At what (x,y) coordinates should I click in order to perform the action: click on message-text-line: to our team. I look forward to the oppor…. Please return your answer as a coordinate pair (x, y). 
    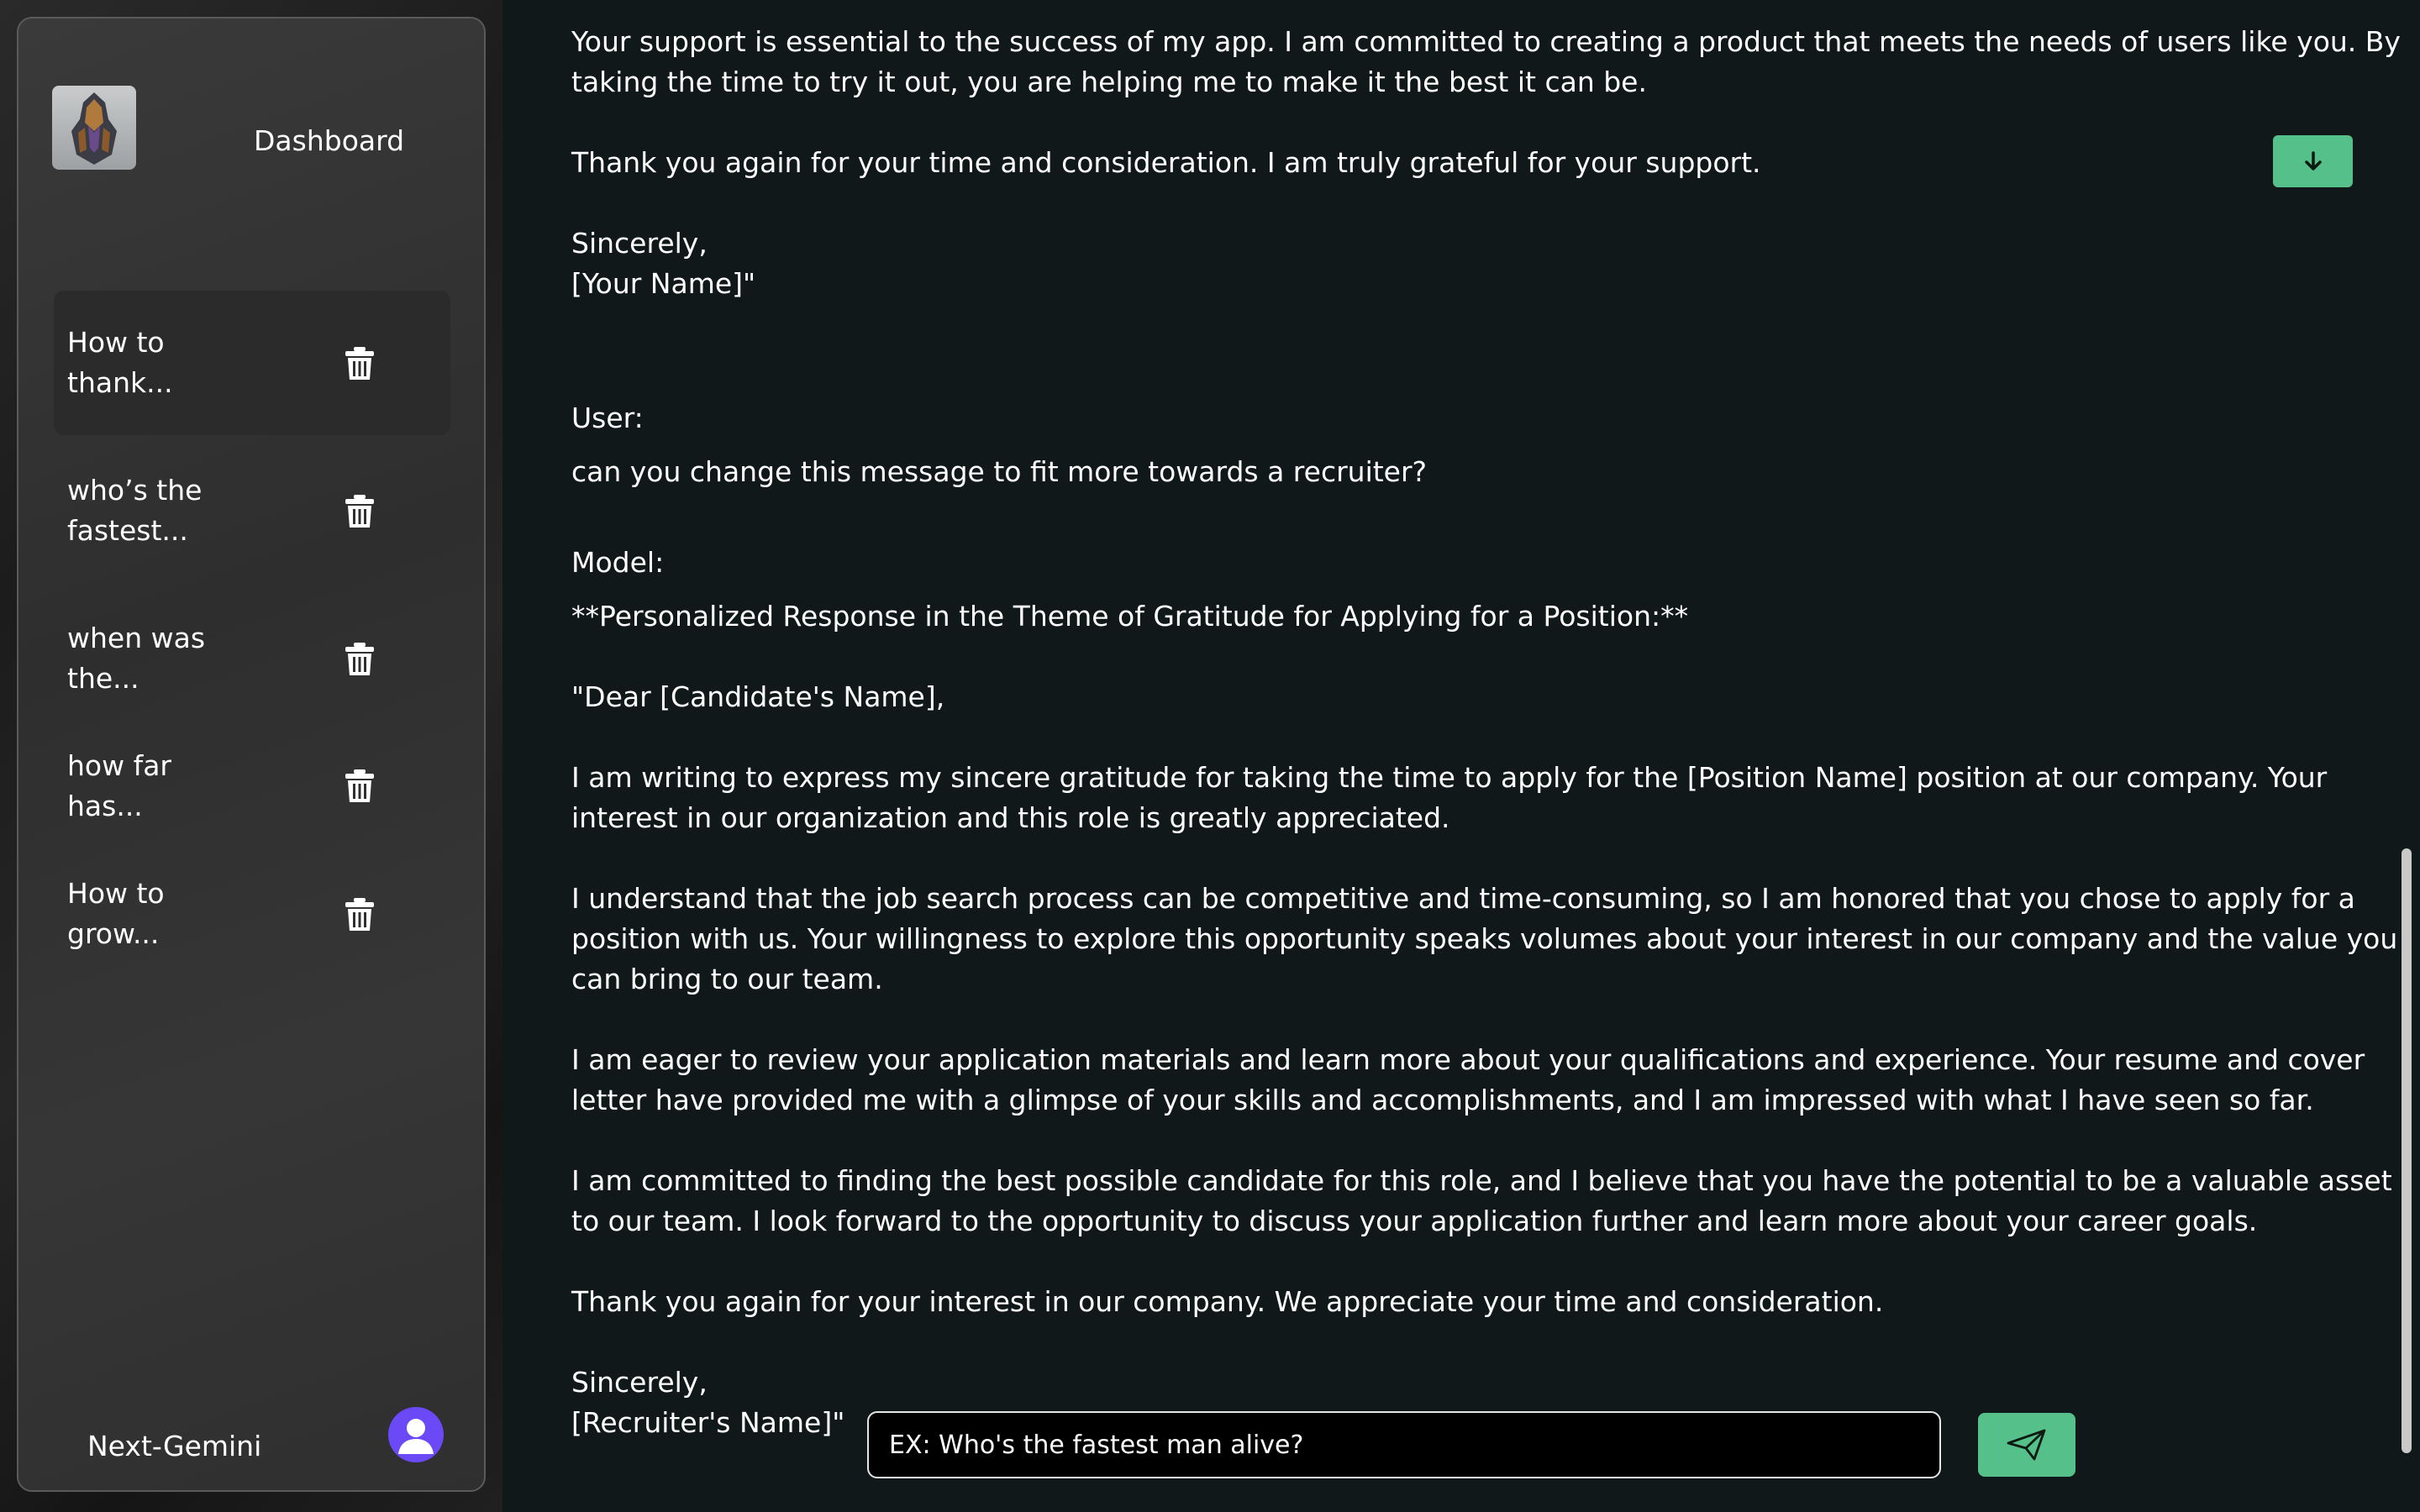
    Looking at the image, I should click on (1414, 1221).